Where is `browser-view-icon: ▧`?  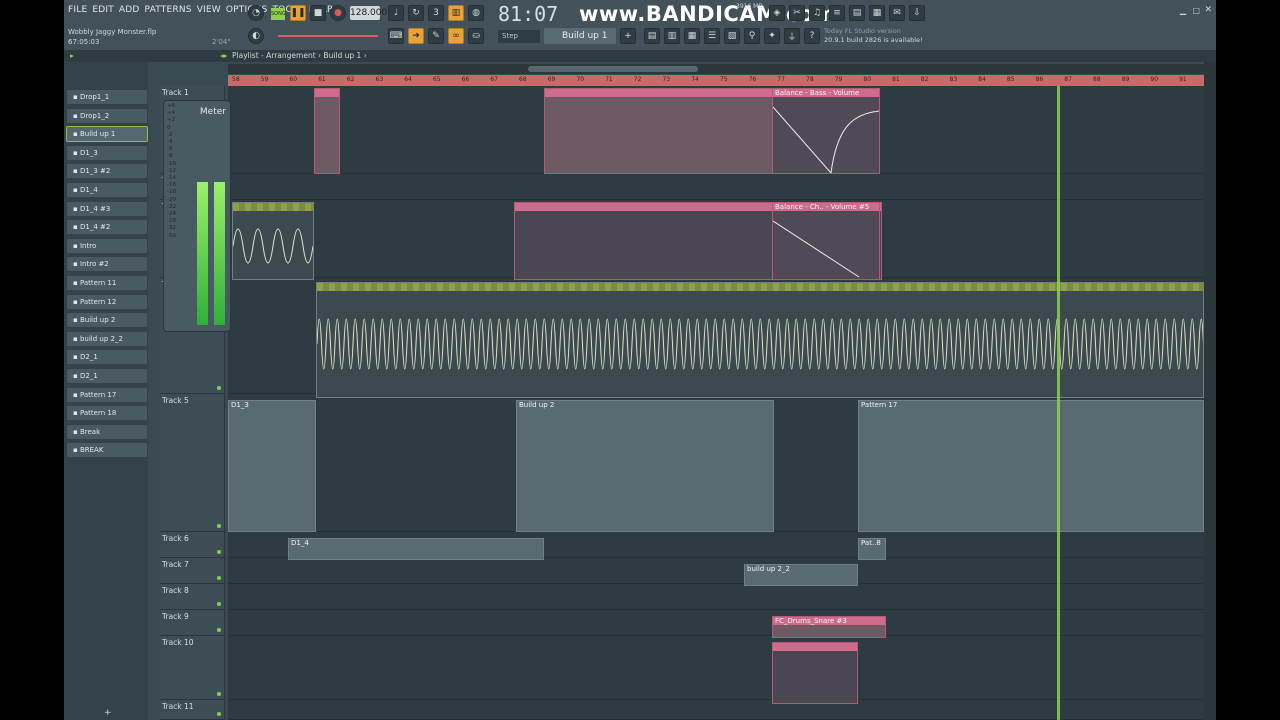
browser-view-icon: ▧ is located at coordinates (732, 36).